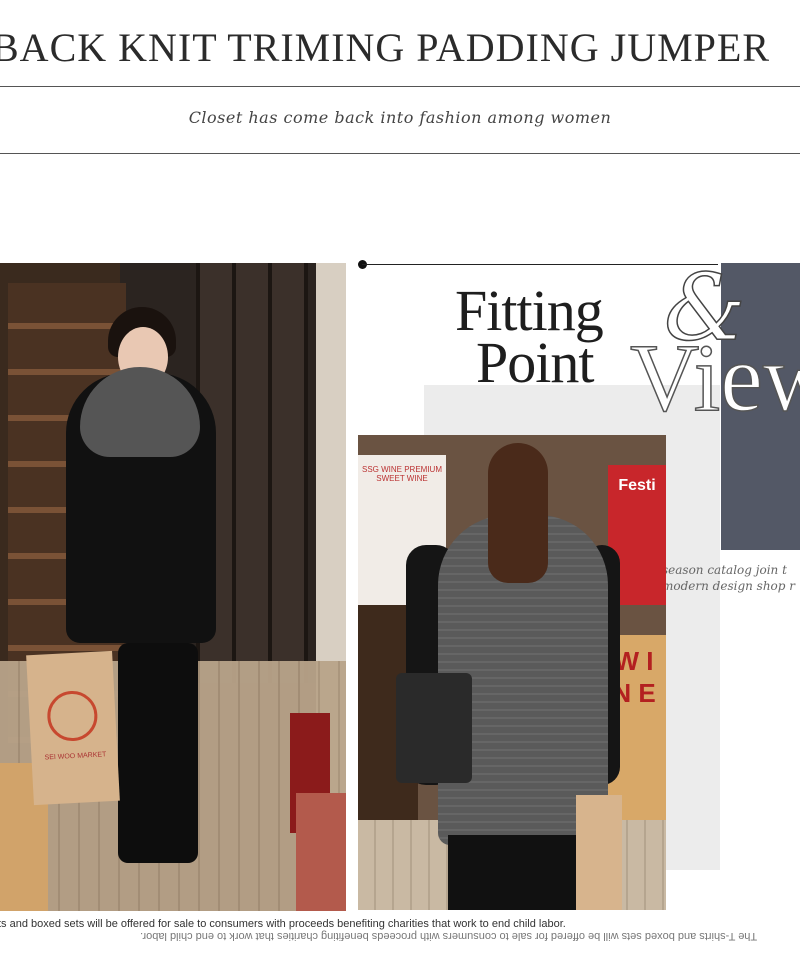  I want to click on page-title: BACK KNIT TRIMING PADDING JUMPER, so click(385, 47).